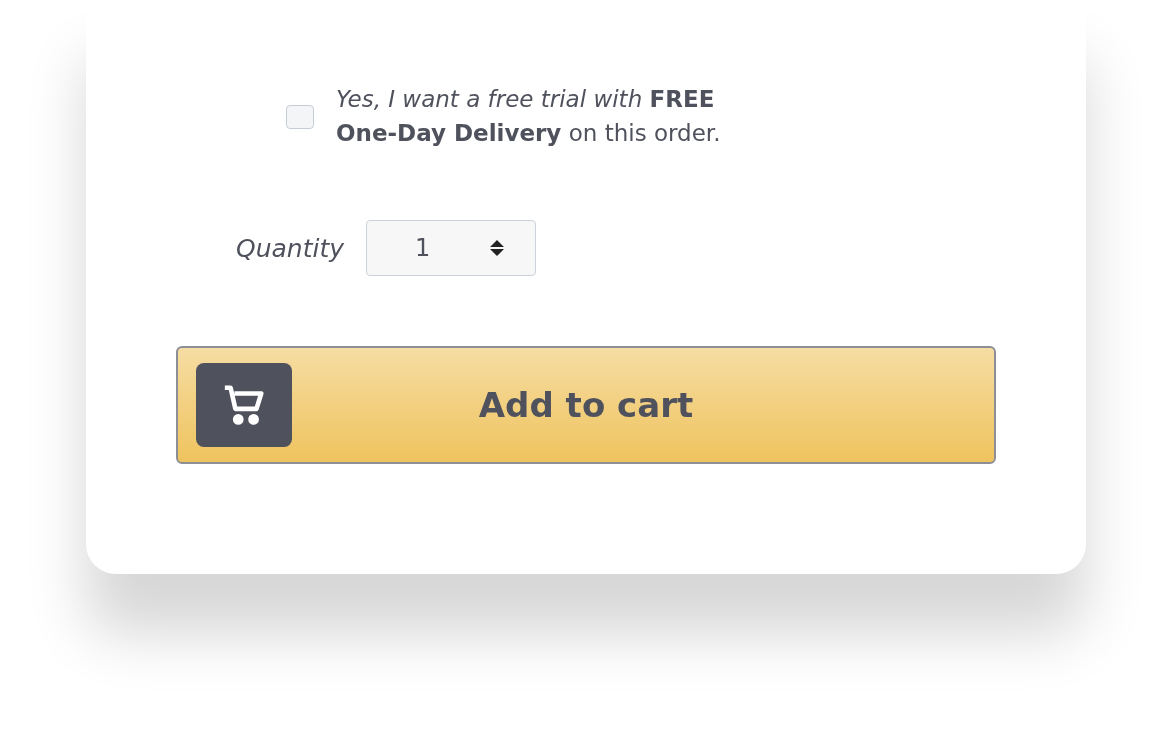 Image resolution: width=1172 pixels, height=743 pixels. Describe the element at coordinates (529, 116) in the screenshot. I see `trial-offer-text: Yes, I want a free trial with FREE One-Day Delivery on this order.` at that location.